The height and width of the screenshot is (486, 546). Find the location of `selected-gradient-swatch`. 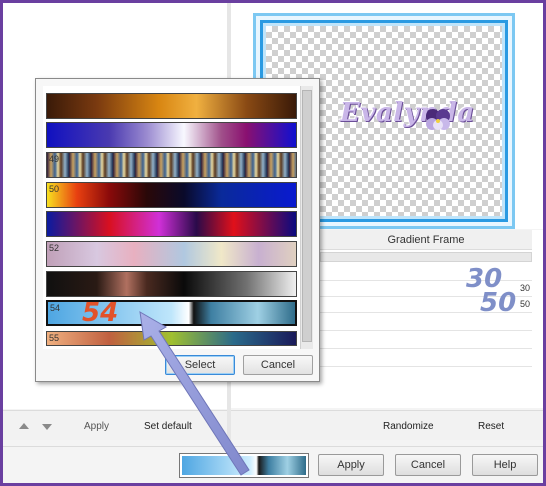

selected-gradient-swatch is located at coordinates (244, 465).